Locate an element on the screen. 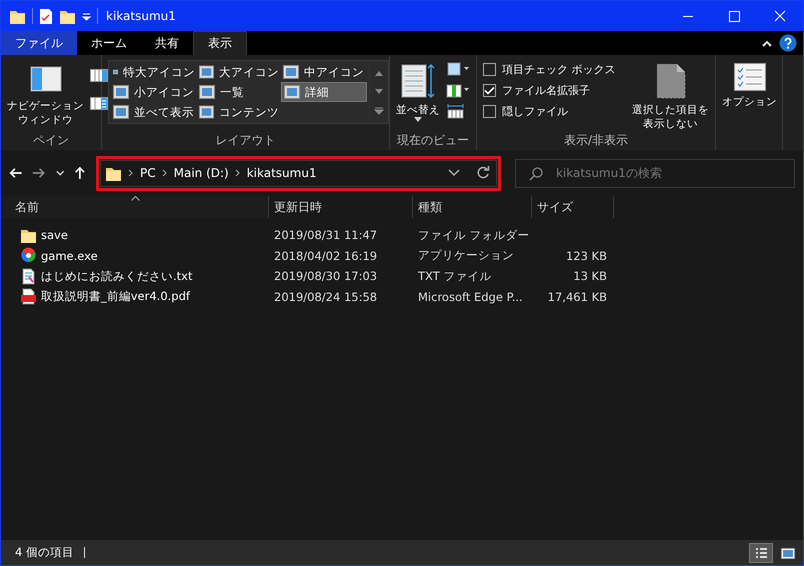 Image resolution: width=804 pixels, height=566 pixels. view-toggle-button is located at coordinates (761, 552).